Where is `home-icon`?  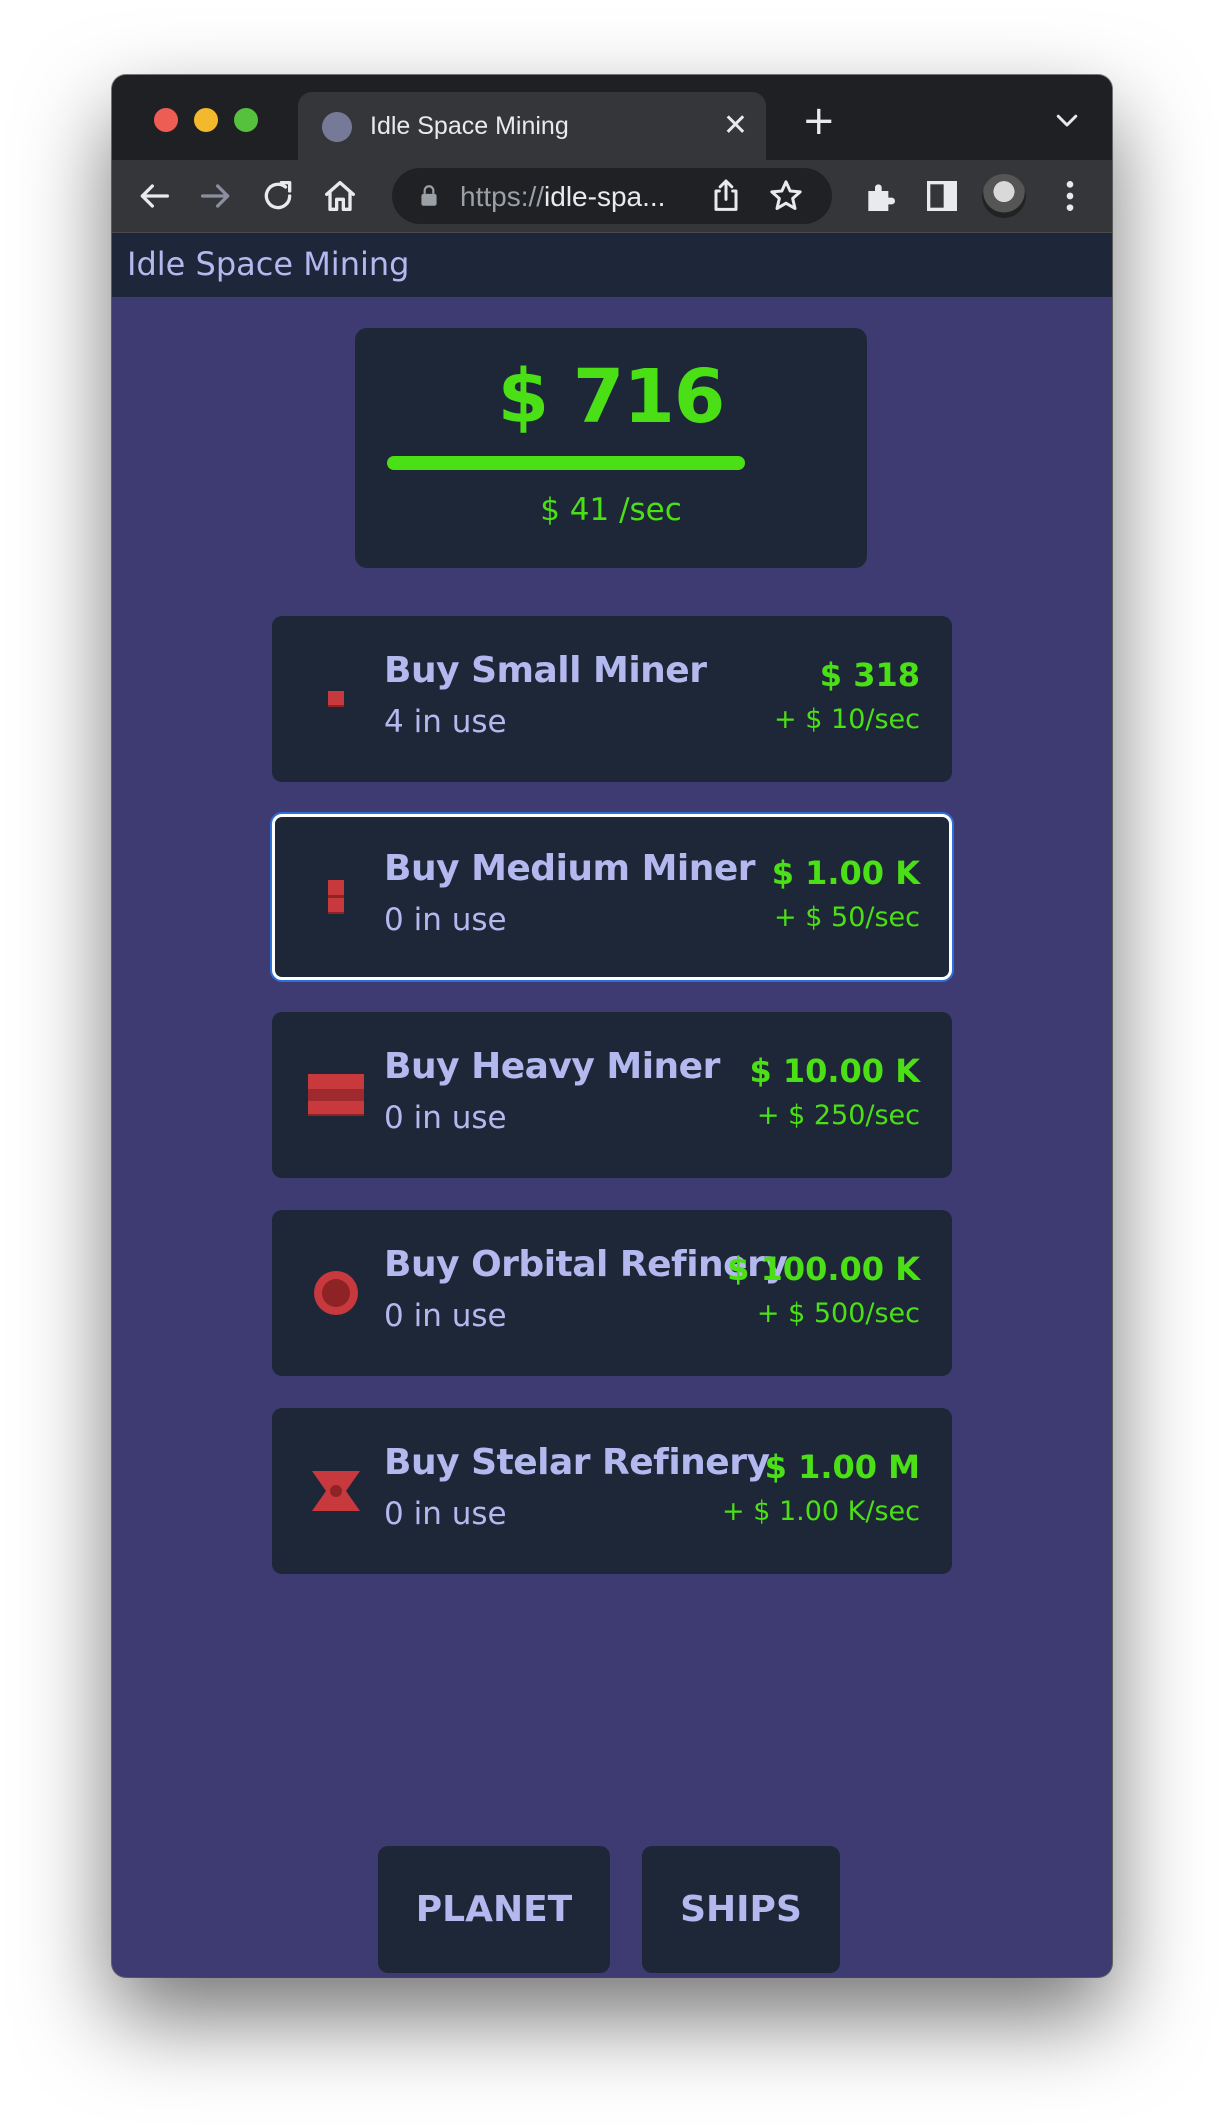
home-icon is located at coordinates (340, 196).